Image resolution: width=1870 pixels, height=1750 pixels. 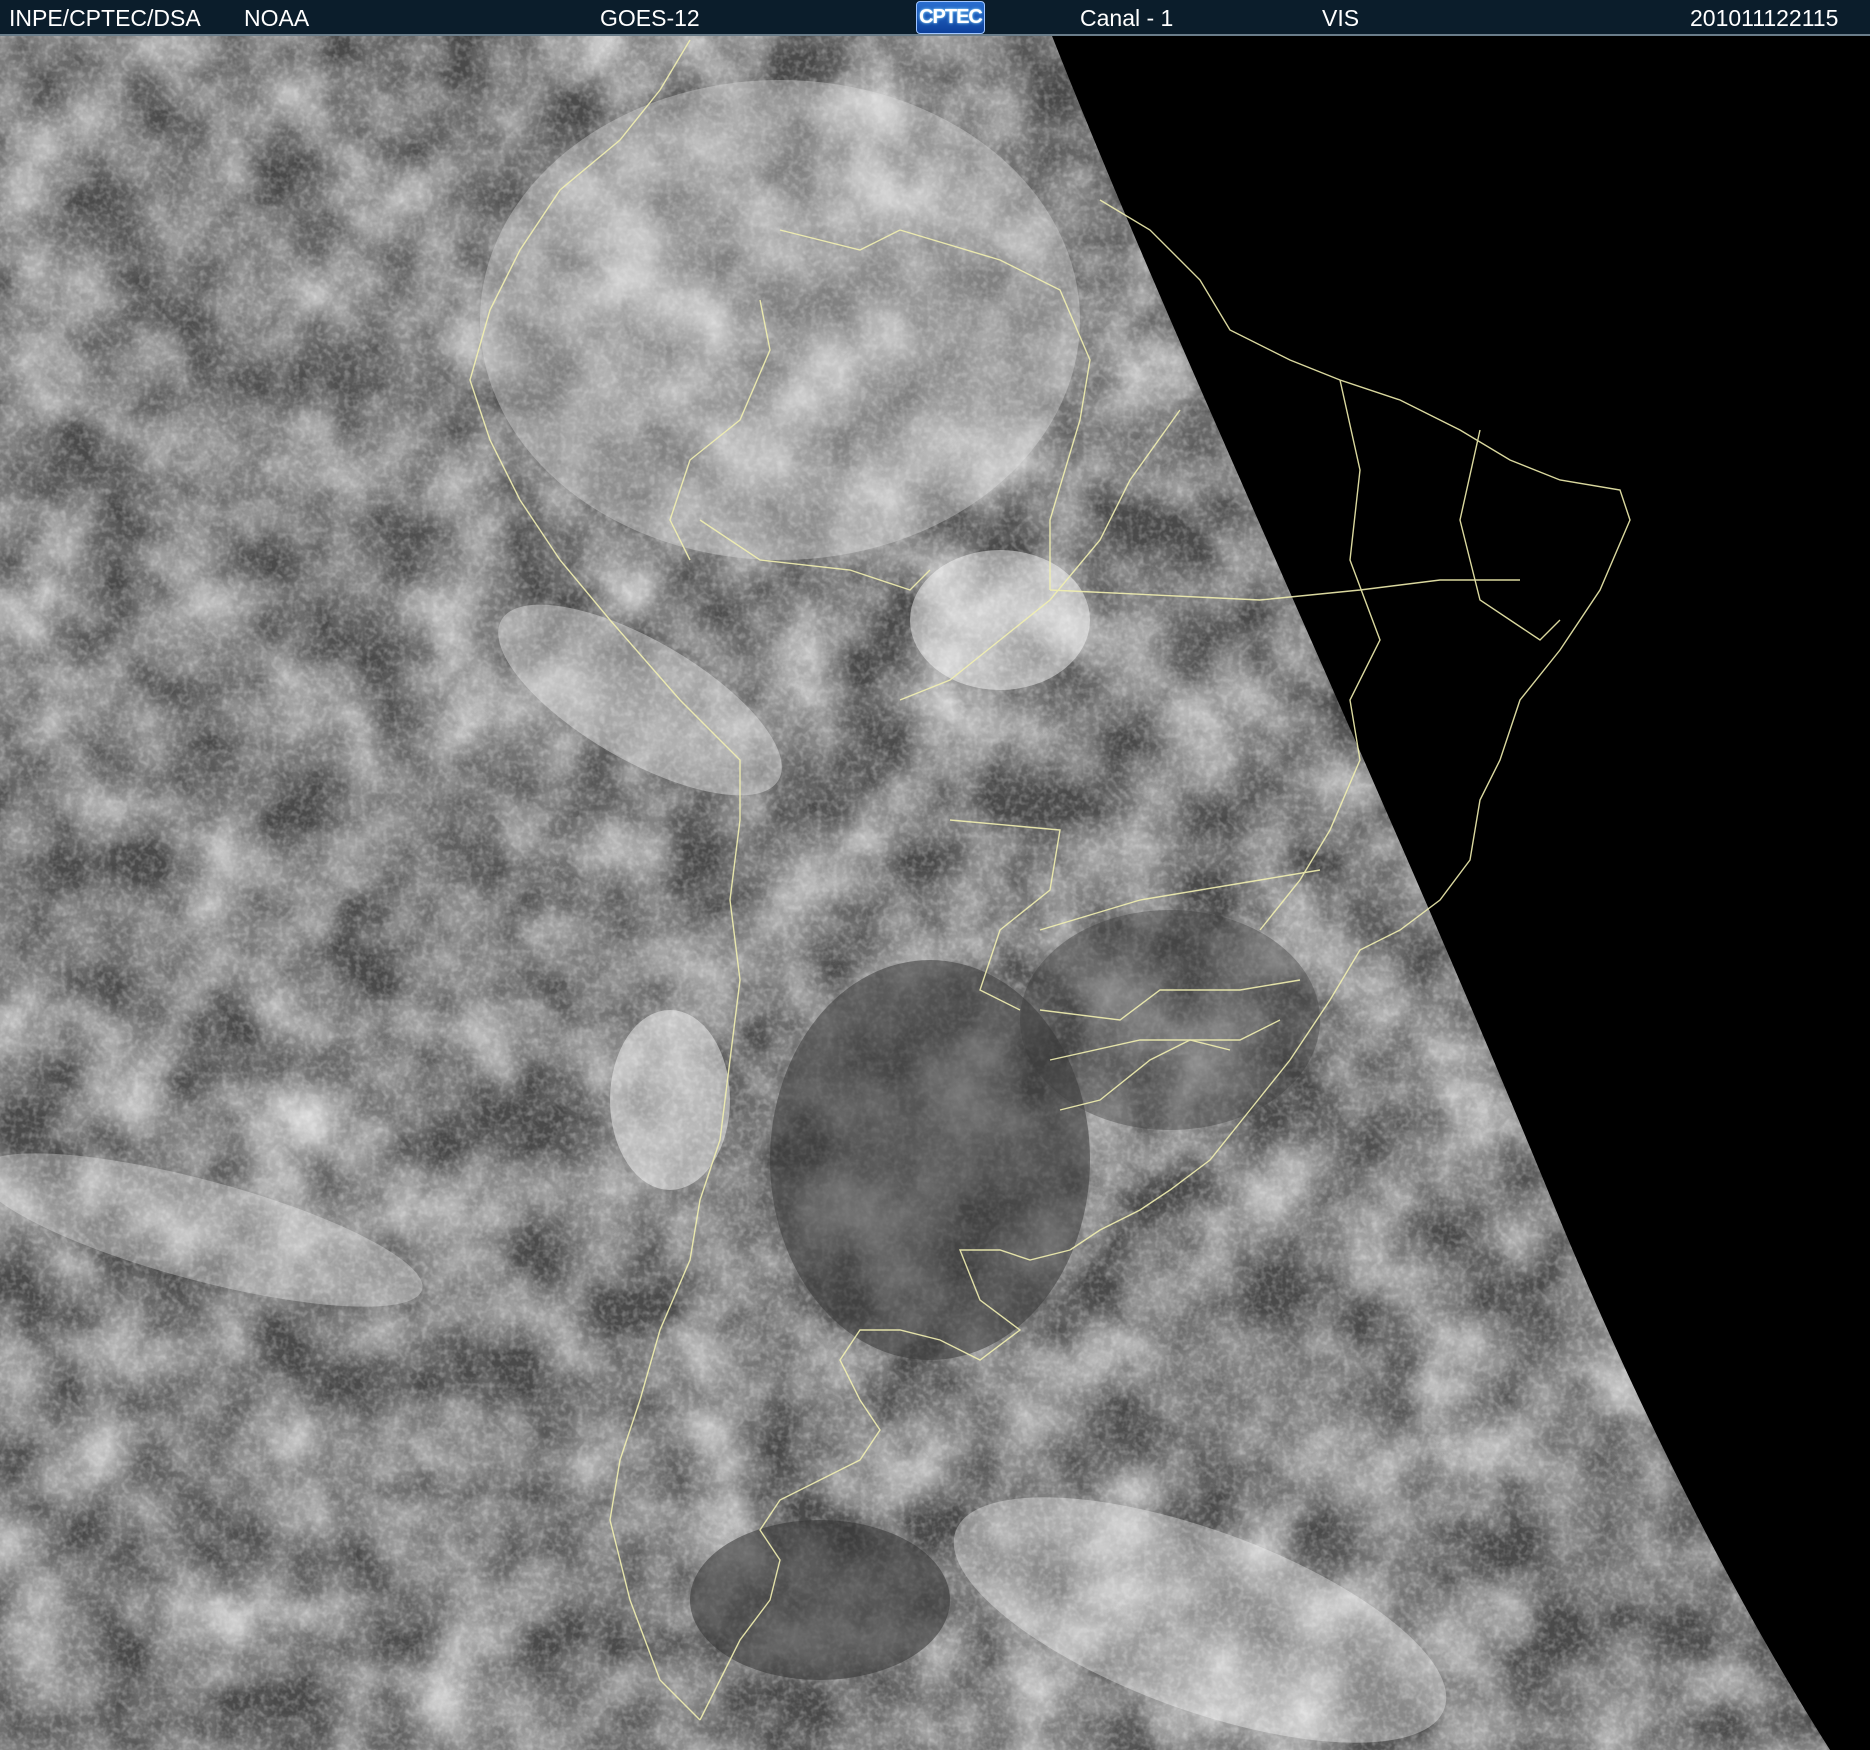 I want to click on org-label: INPE/CPTEC/DSA, so click(x=105, y=18).